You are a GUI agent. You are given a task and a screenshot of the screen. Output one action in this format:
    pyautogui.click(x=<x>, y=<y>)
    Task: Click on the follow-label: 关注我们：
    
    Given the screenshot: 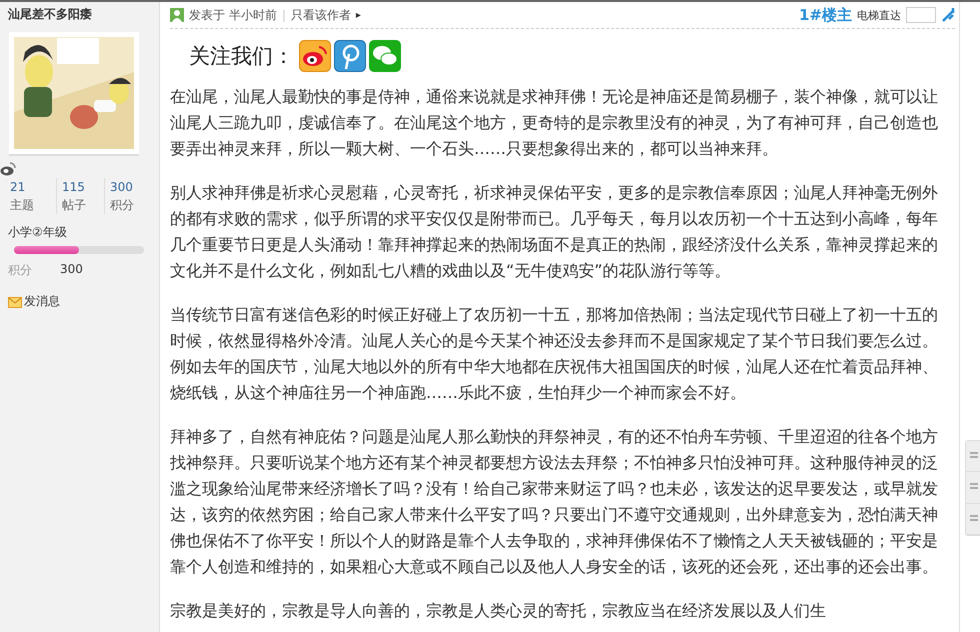 What is the action you would take?
    pyautogui.click(x=241, y=56)
    